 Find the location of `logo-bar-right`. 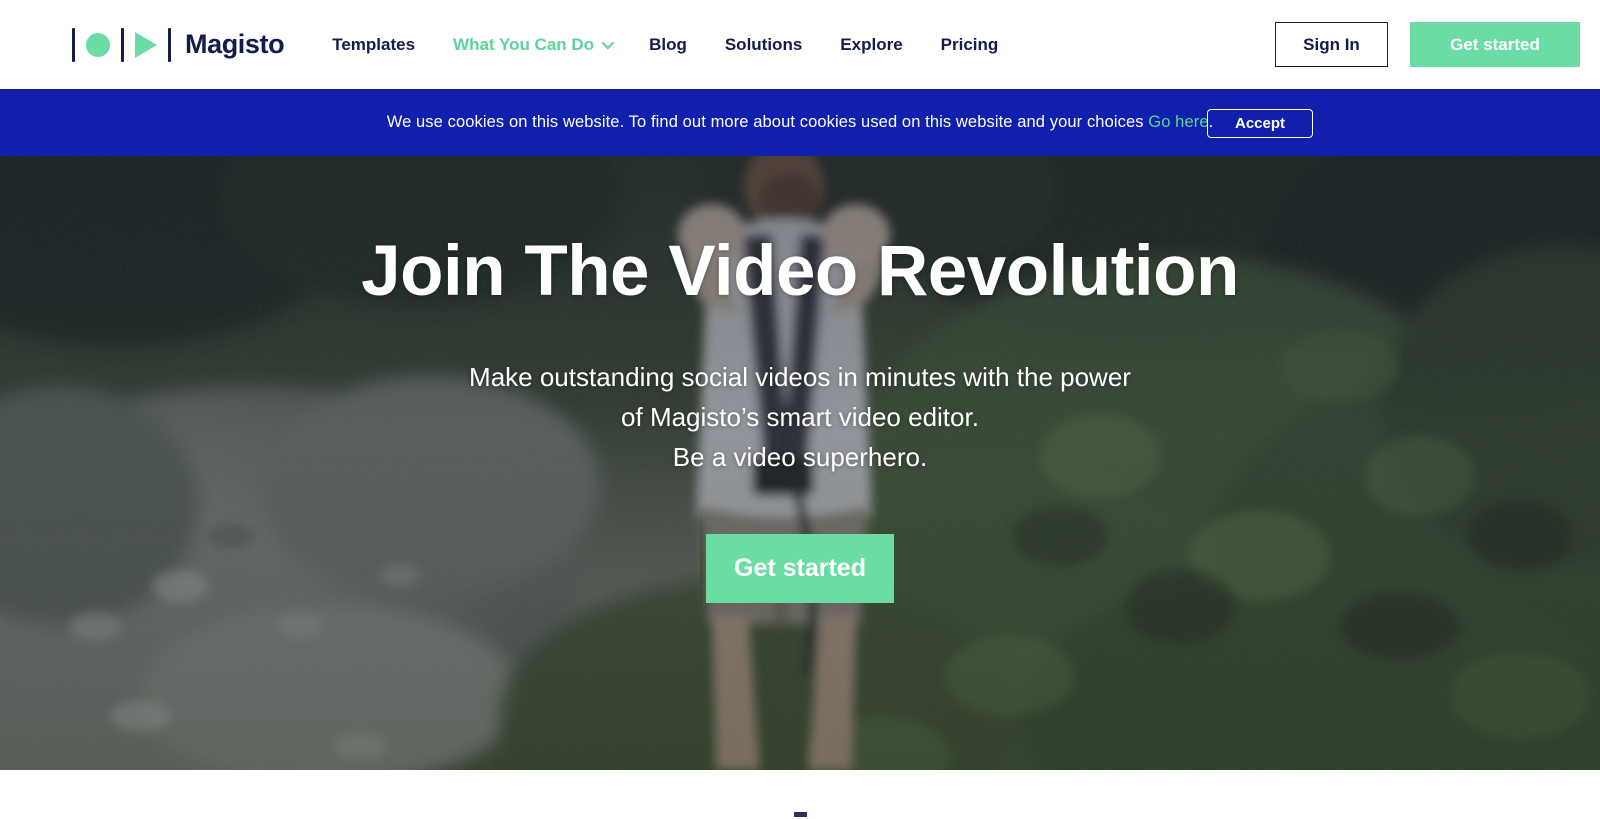

logo-bar-right is located at coordinates (169, 44).